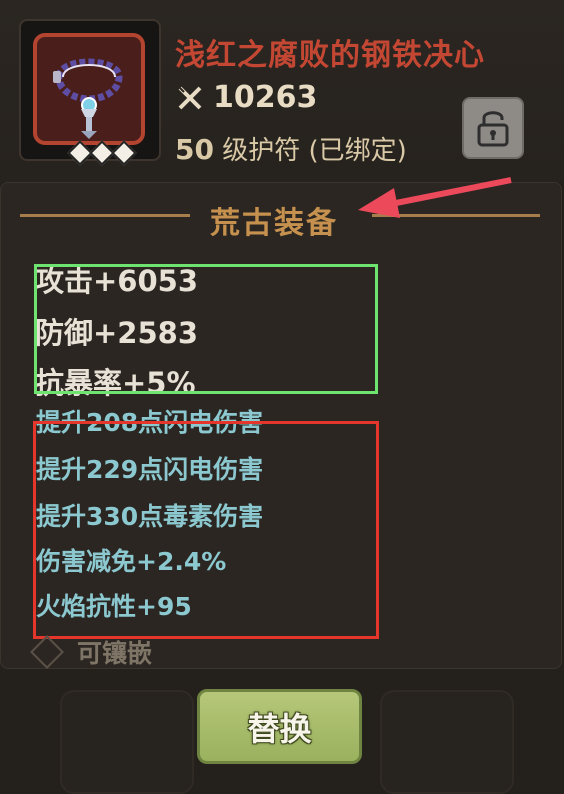 Image resolution: width=564 pixels, height=794 pixels. What do you see at coordinates (115, 653) in the screenshot?
I see `socket-label: 可镶嵌` at bounding box center [115, 653].